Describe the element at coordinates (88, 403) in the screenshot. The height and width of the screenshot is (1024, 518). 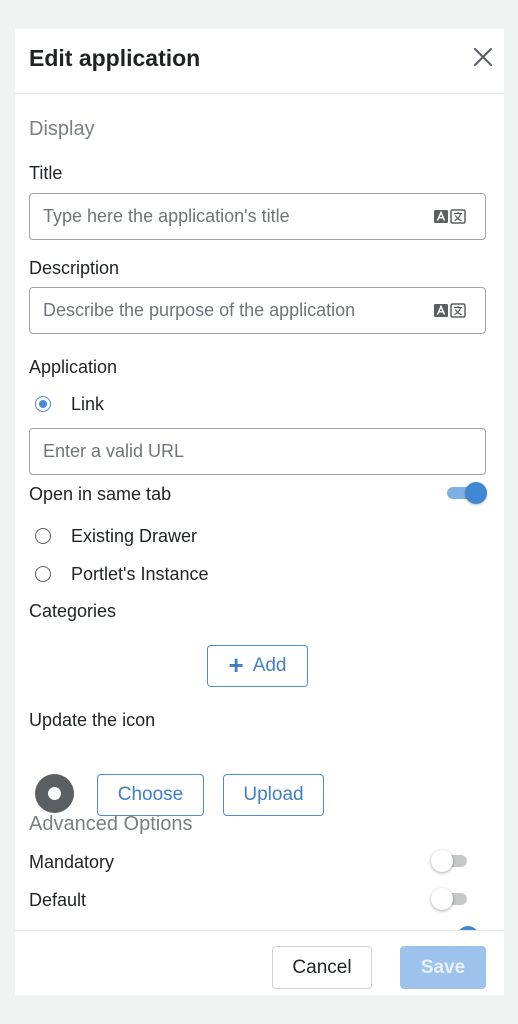
I see `radio-link-label: Link` at that location.